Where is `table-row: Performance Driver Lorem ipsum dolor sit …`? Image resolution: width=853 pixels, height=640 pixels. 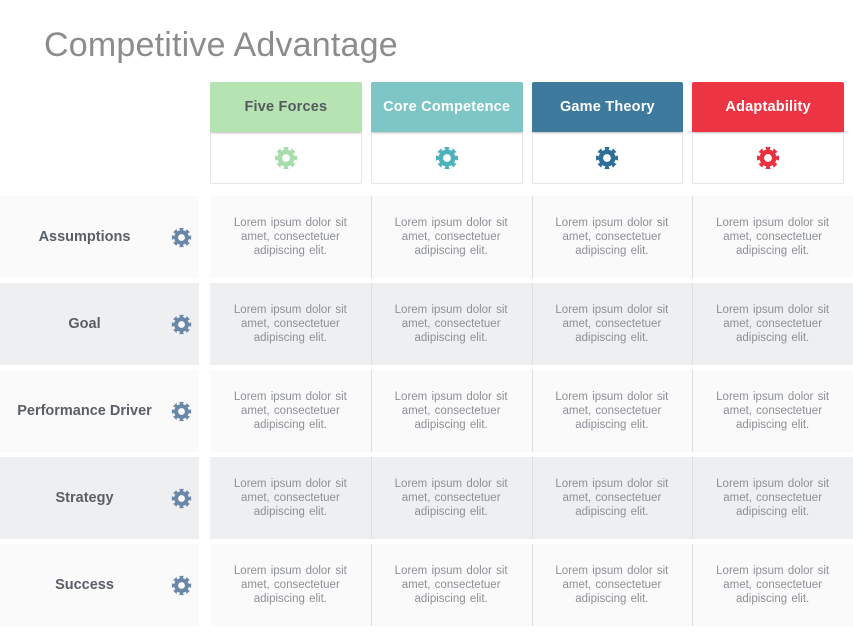 table-row: Performance Driver Lorem ipsum dolor sit … is located at coordinates (426, 411).